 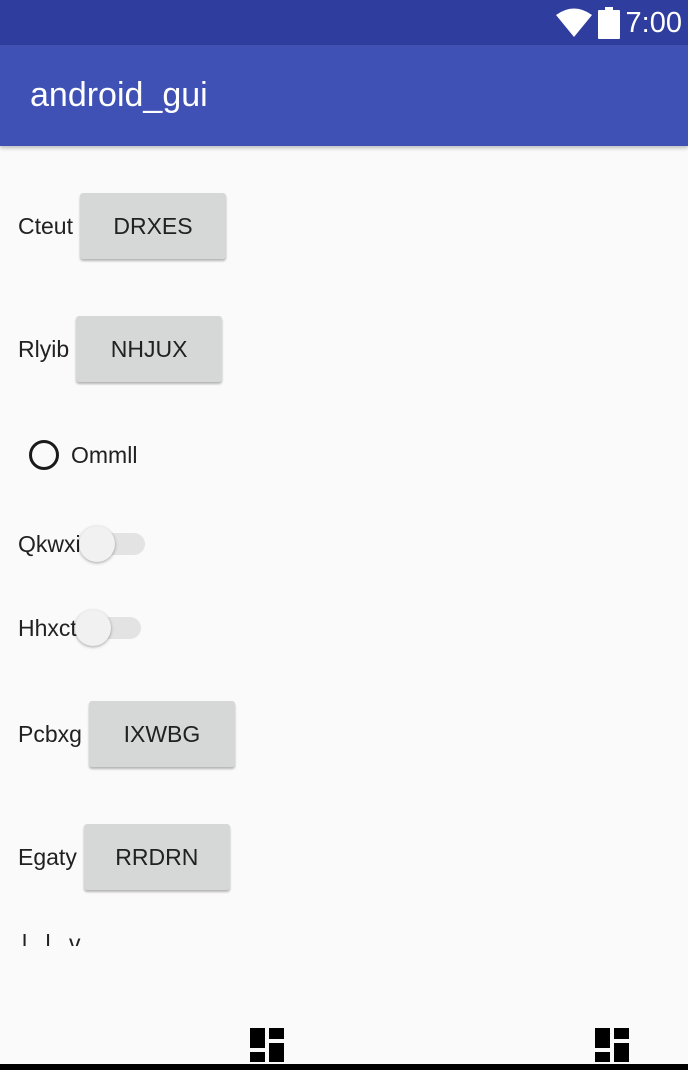 I want to click on qkwxi-switch, so click(x=111, y=544).